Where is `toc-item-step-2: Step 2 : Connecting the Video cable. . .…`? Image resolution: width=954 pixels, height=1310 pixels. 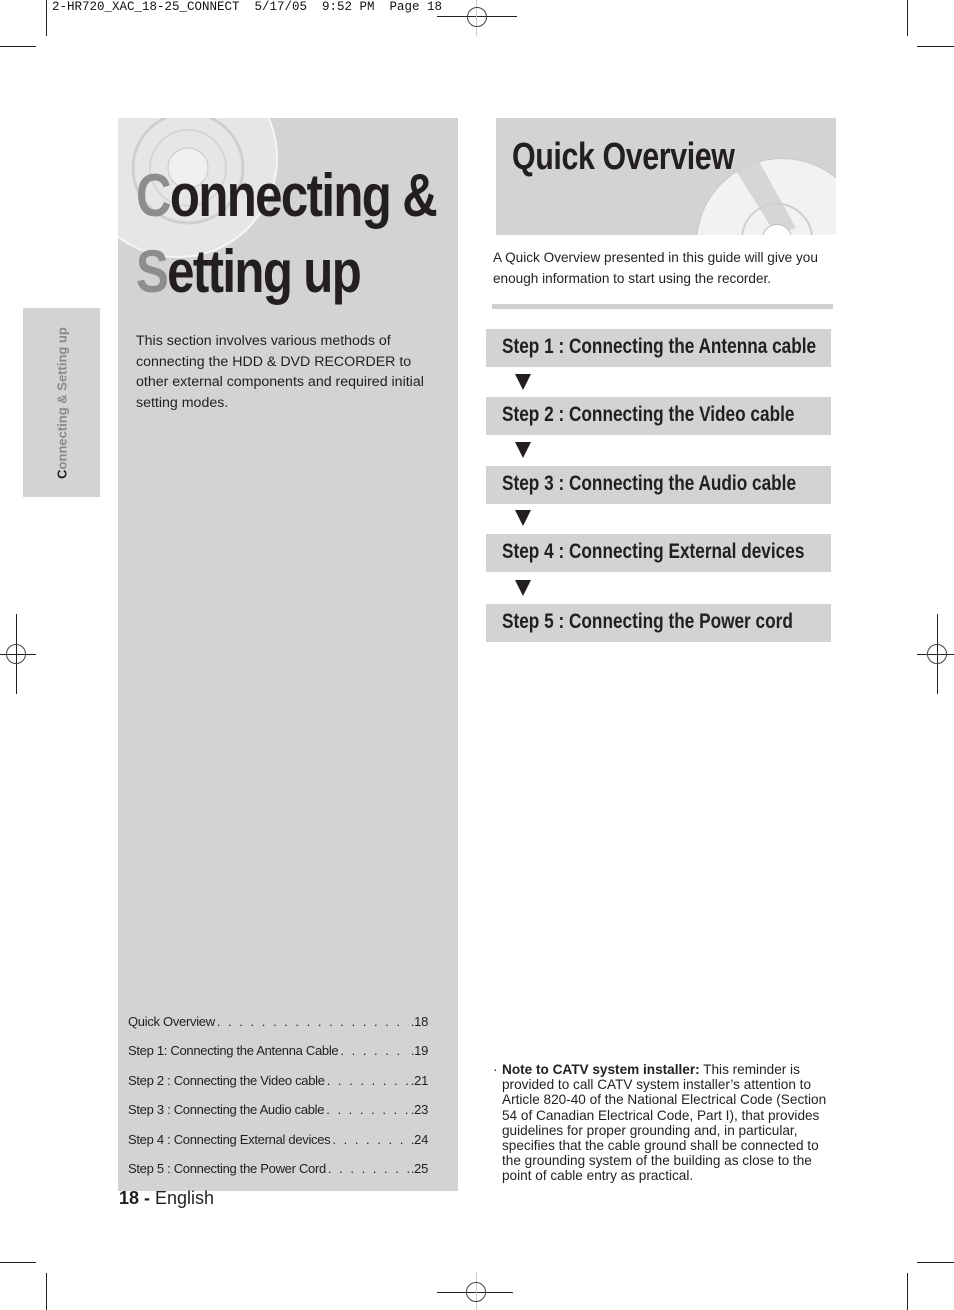
toc-item-step-2: Step 2 : Connecting the Video cable. . .… is located at coordinates (278, 1087).